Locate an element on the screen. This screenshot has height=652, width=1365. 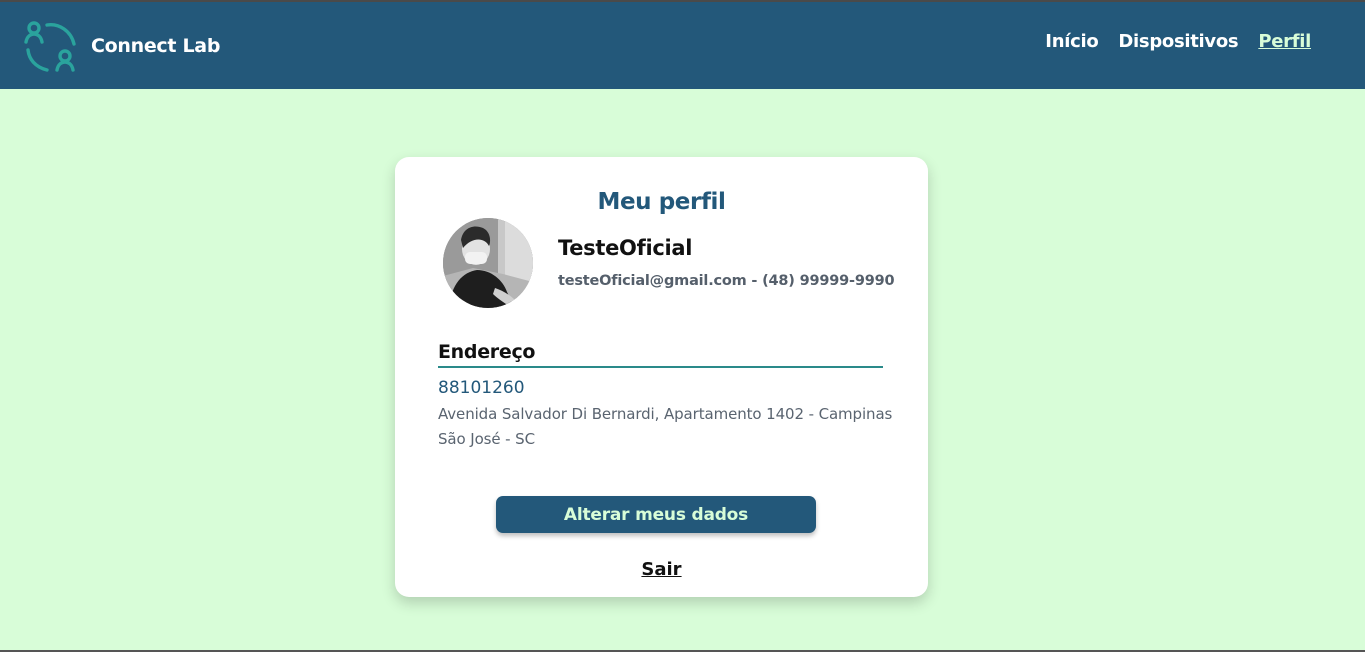
app-header: Connect Lab Início Dispositivos Perfil is located at coordinates (682, 45).